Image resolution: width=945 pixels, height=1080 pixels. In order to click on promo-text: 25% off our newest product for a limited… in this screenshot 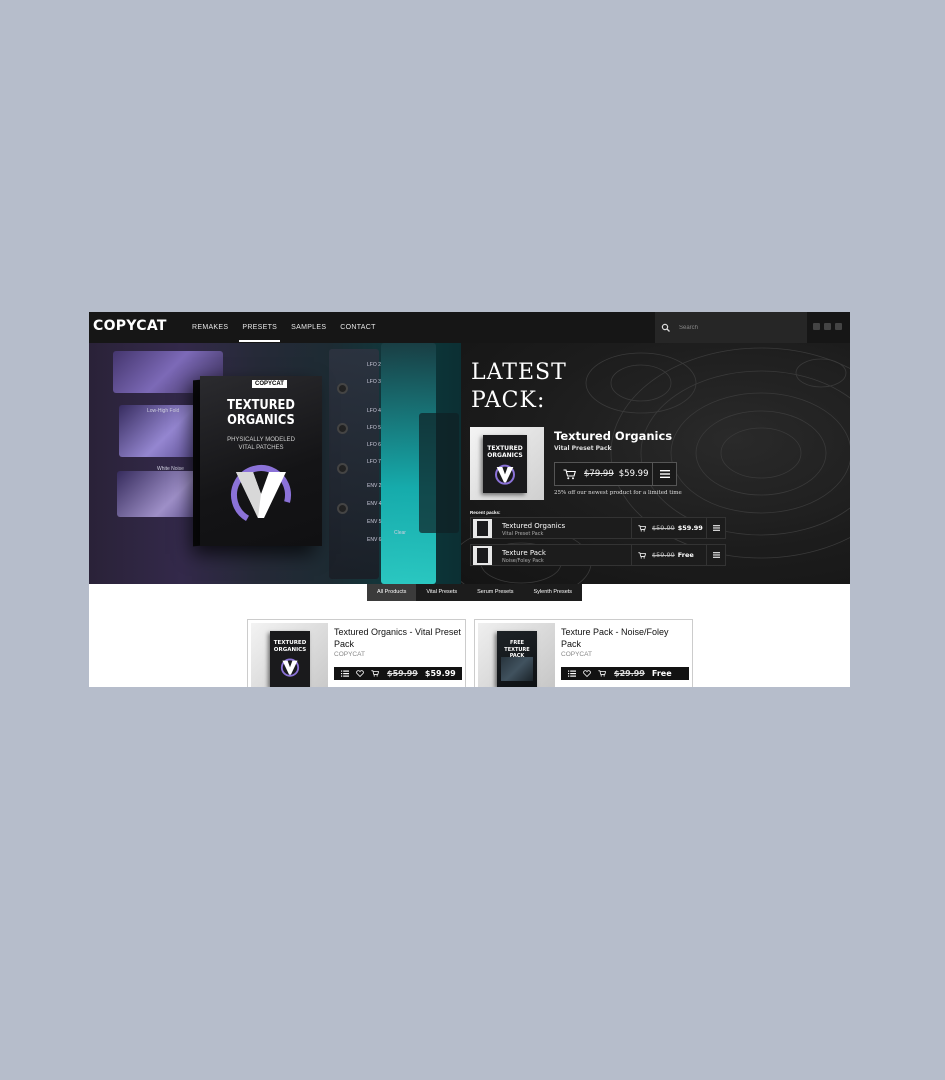, I will do `click(618, 493)`.